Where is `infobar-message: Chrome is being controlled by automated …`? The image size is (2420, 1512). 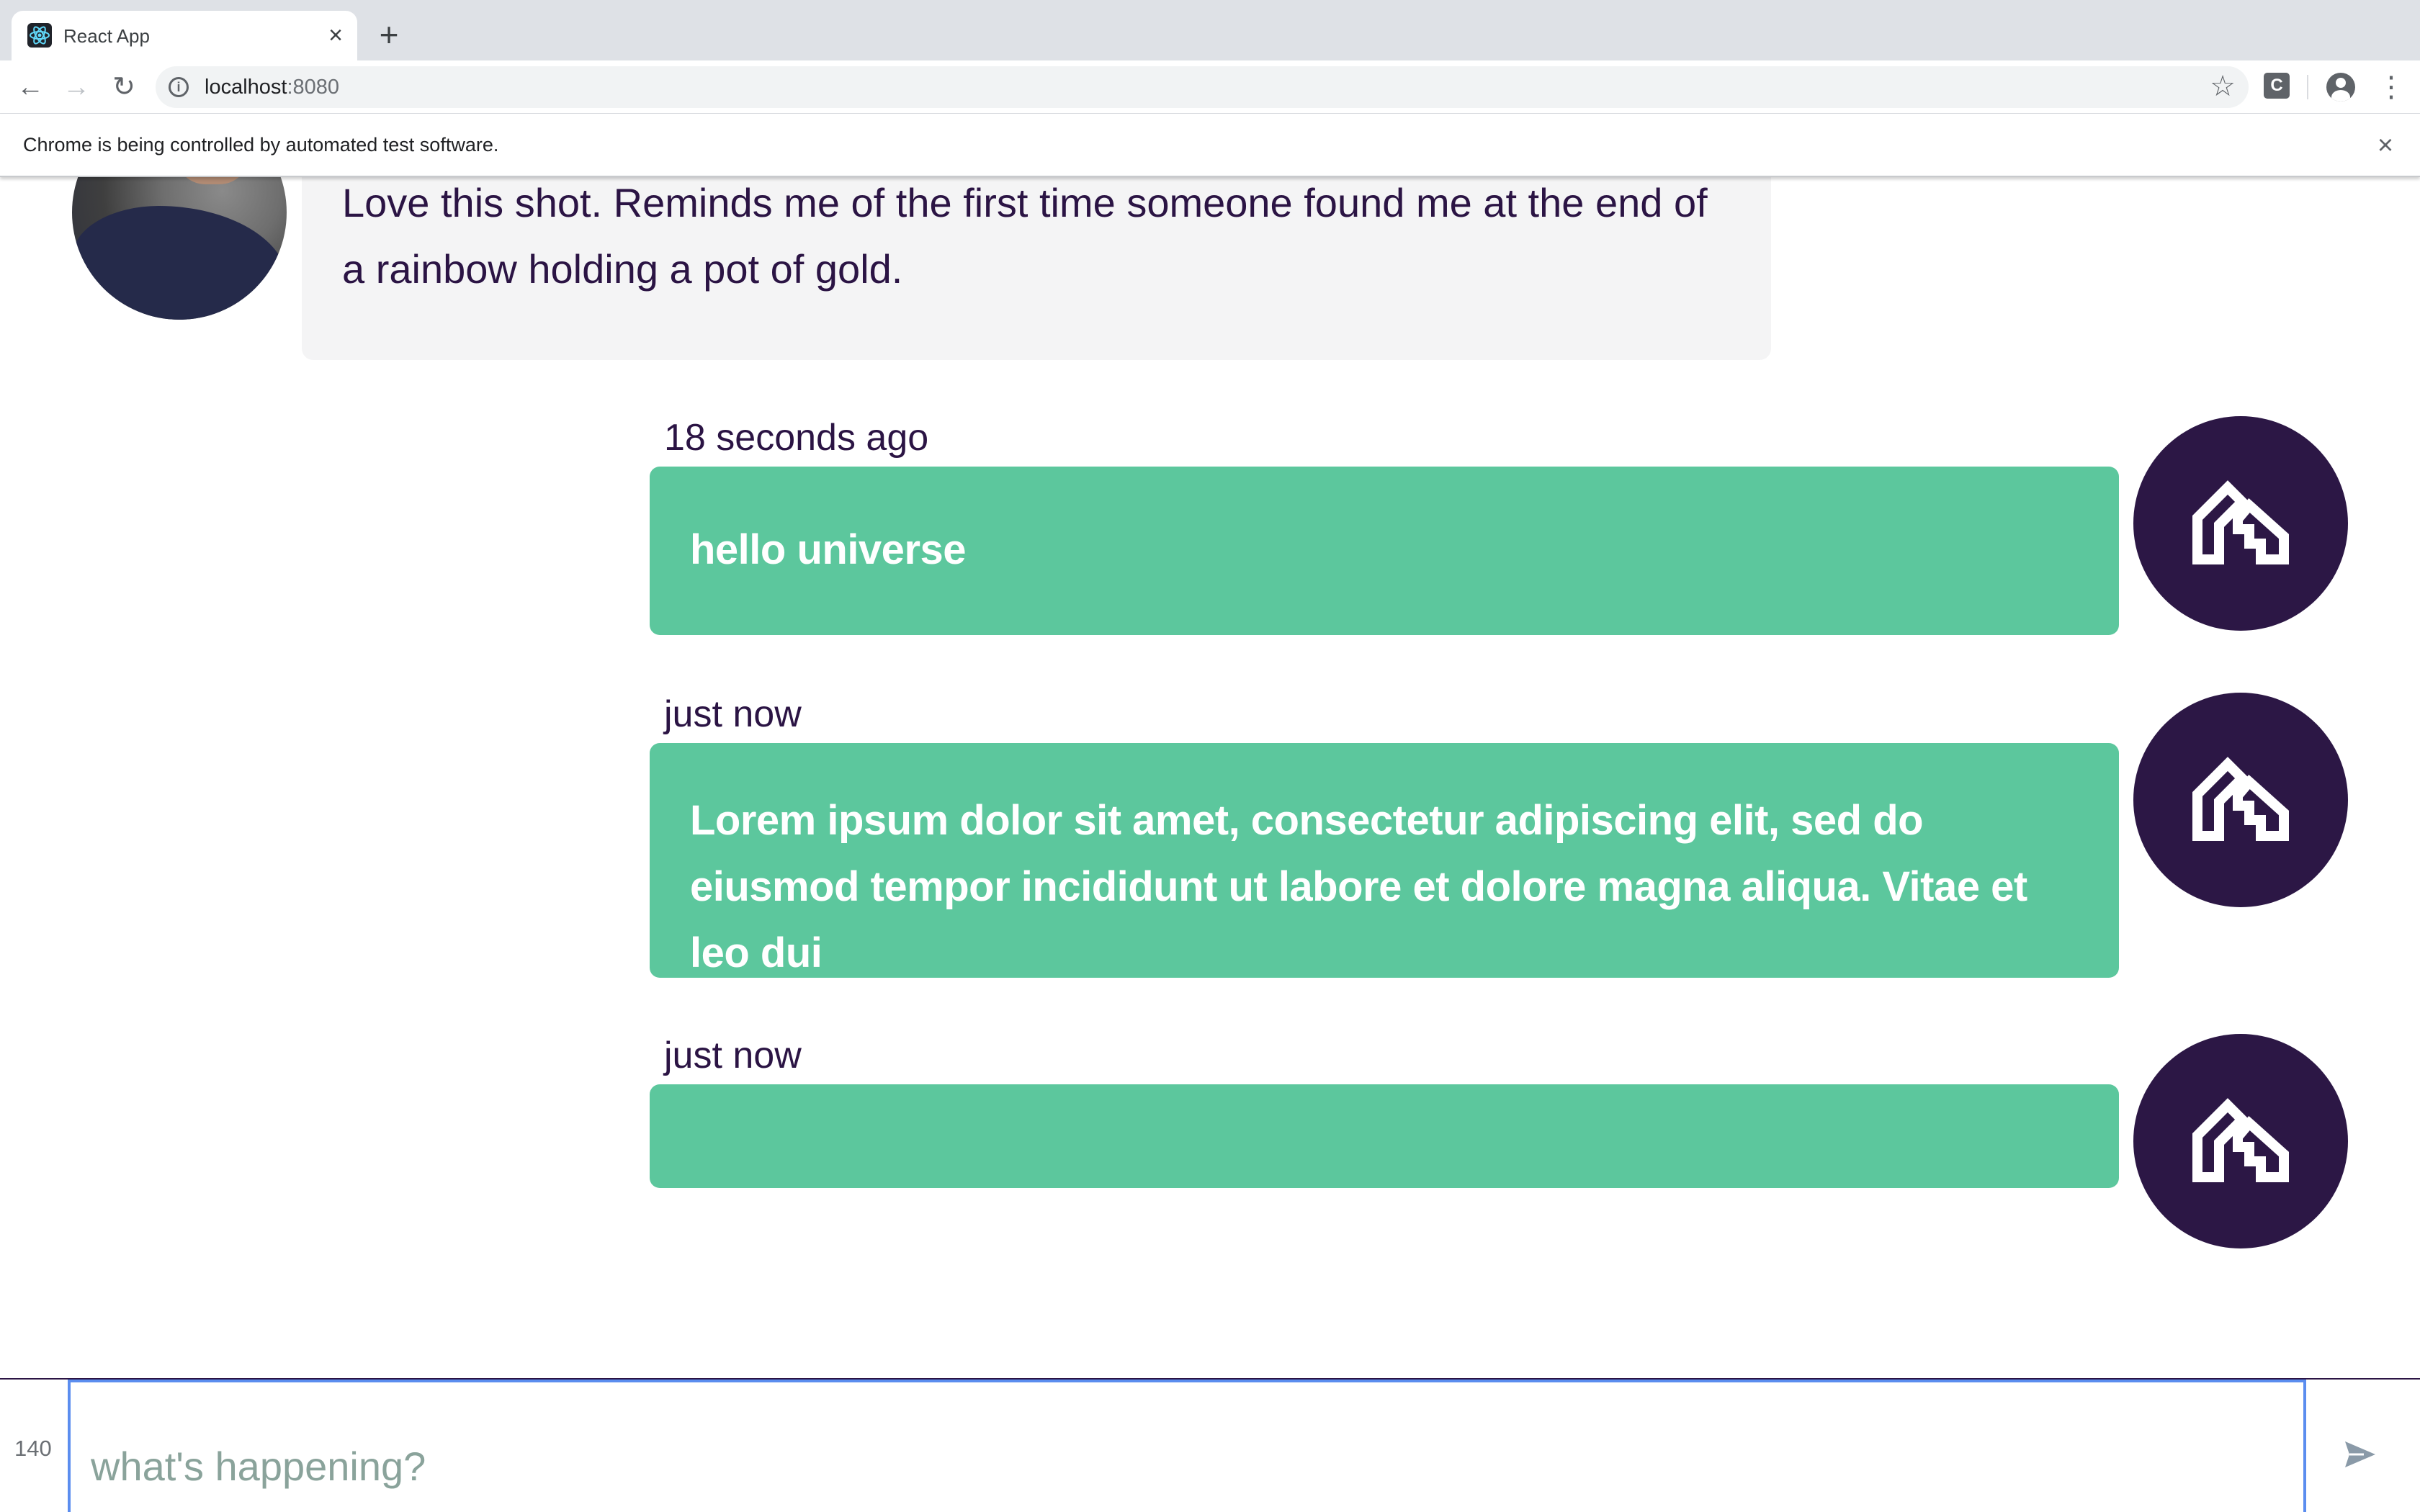
infobar-message: Chrome is being controlled by automated … is located at coordinates (261, 145).